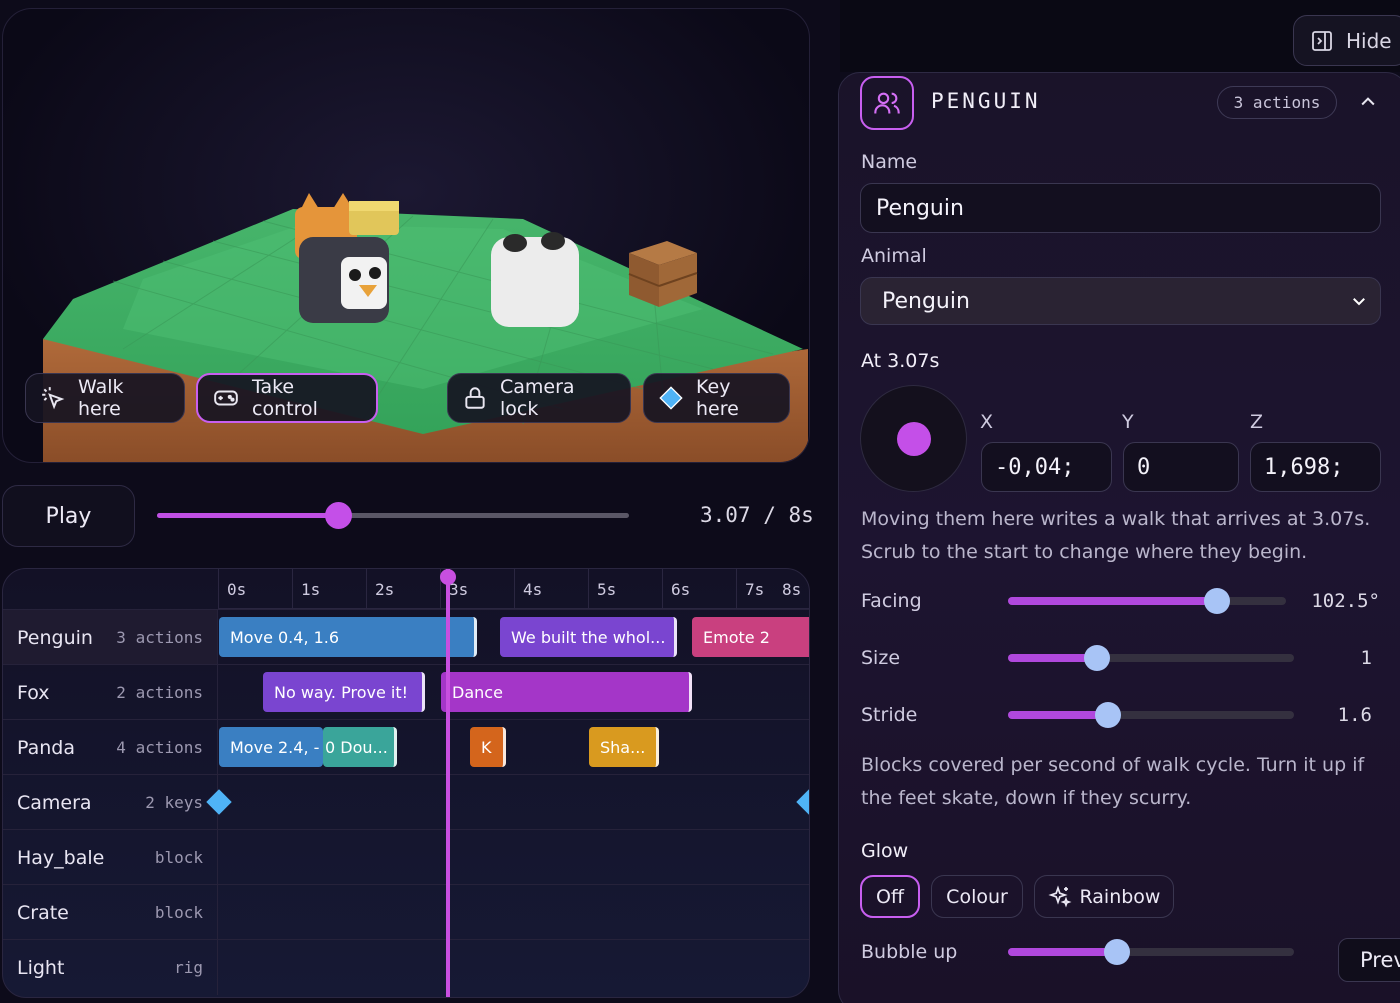 The image size is (1400, 1003). I want to click on row-count: 4 actions, so click(159, 747).